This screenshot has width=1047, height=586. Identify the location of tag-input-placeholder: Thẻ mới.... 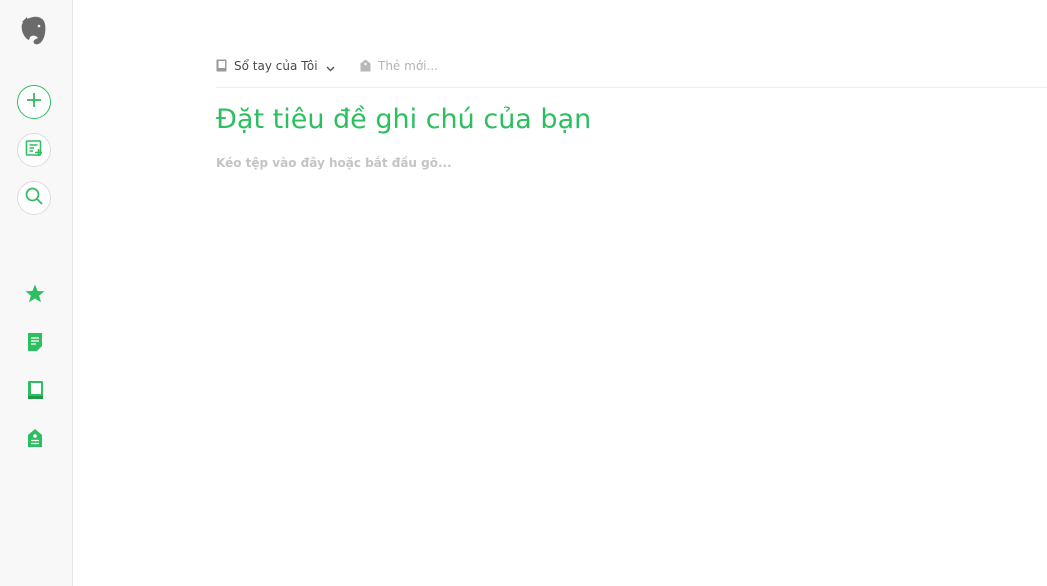
(408, 66).